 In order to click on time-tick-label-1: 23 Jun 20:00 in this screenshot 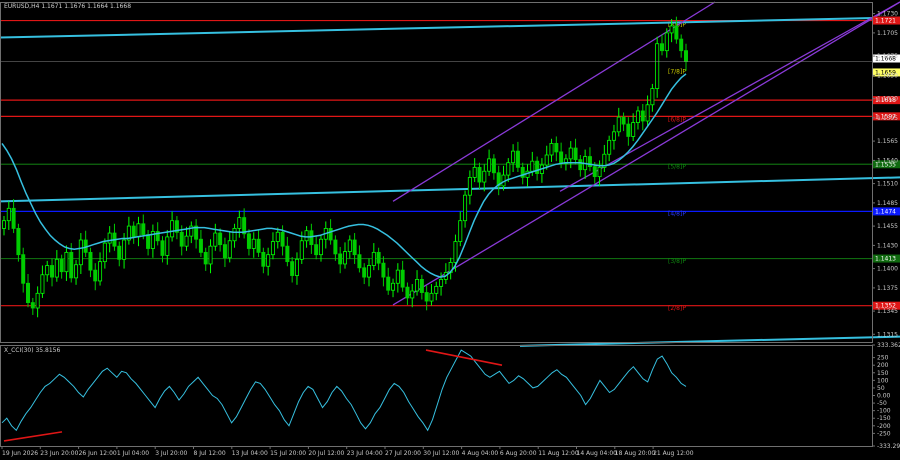, I will do `click(59, 453)`.